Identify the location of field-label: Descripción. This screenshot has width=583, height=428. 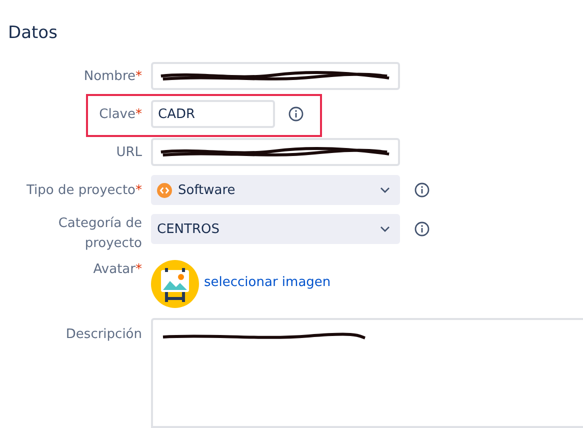
(104, 334).